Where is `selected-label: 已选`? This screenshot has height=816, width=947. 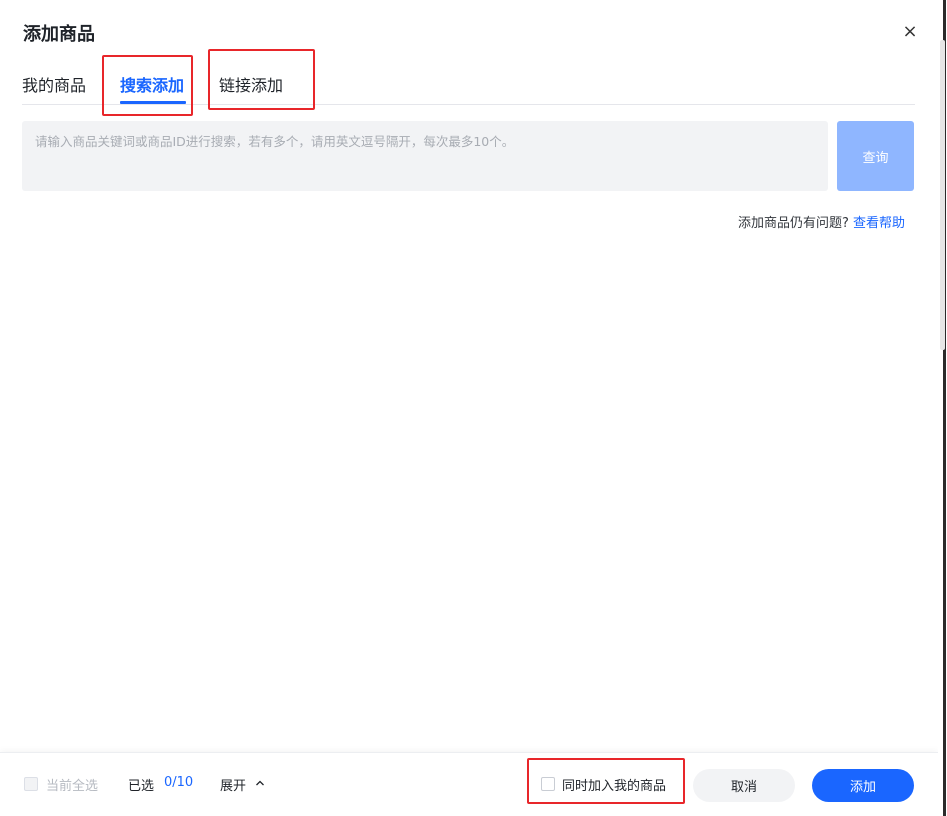 selected-label: 已选 is located at coordinates (141, 786).